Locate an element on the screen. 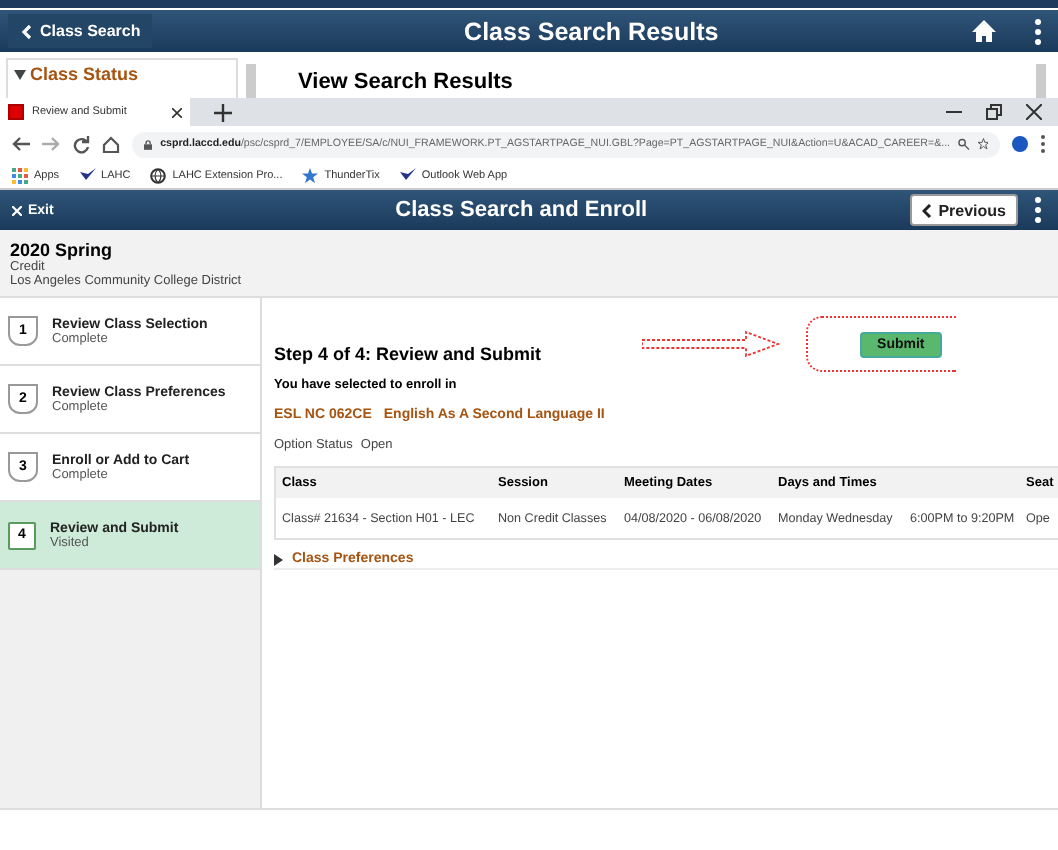 The width and height of the screenshot is (1058, 850). step-heading: Step 4 of 4: Review and Submit is located at coordinates (408, 354).